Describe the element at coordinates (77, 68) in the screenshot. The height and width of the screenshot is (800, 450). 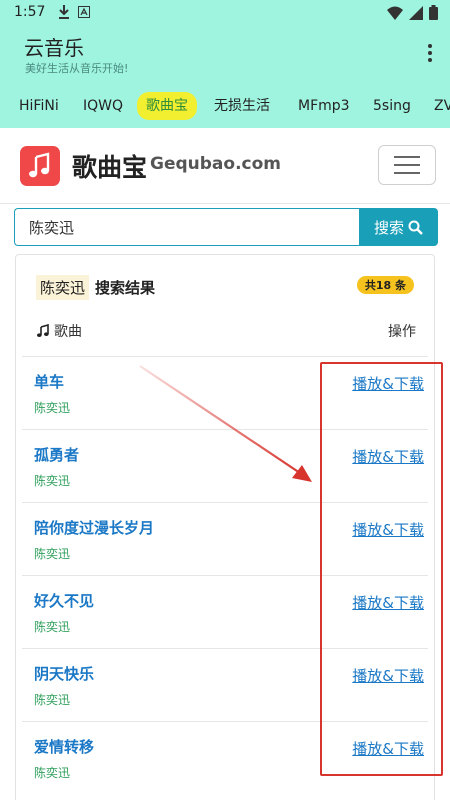
I see `app-subtitle: 美好生活从音乐开始!` at that location.